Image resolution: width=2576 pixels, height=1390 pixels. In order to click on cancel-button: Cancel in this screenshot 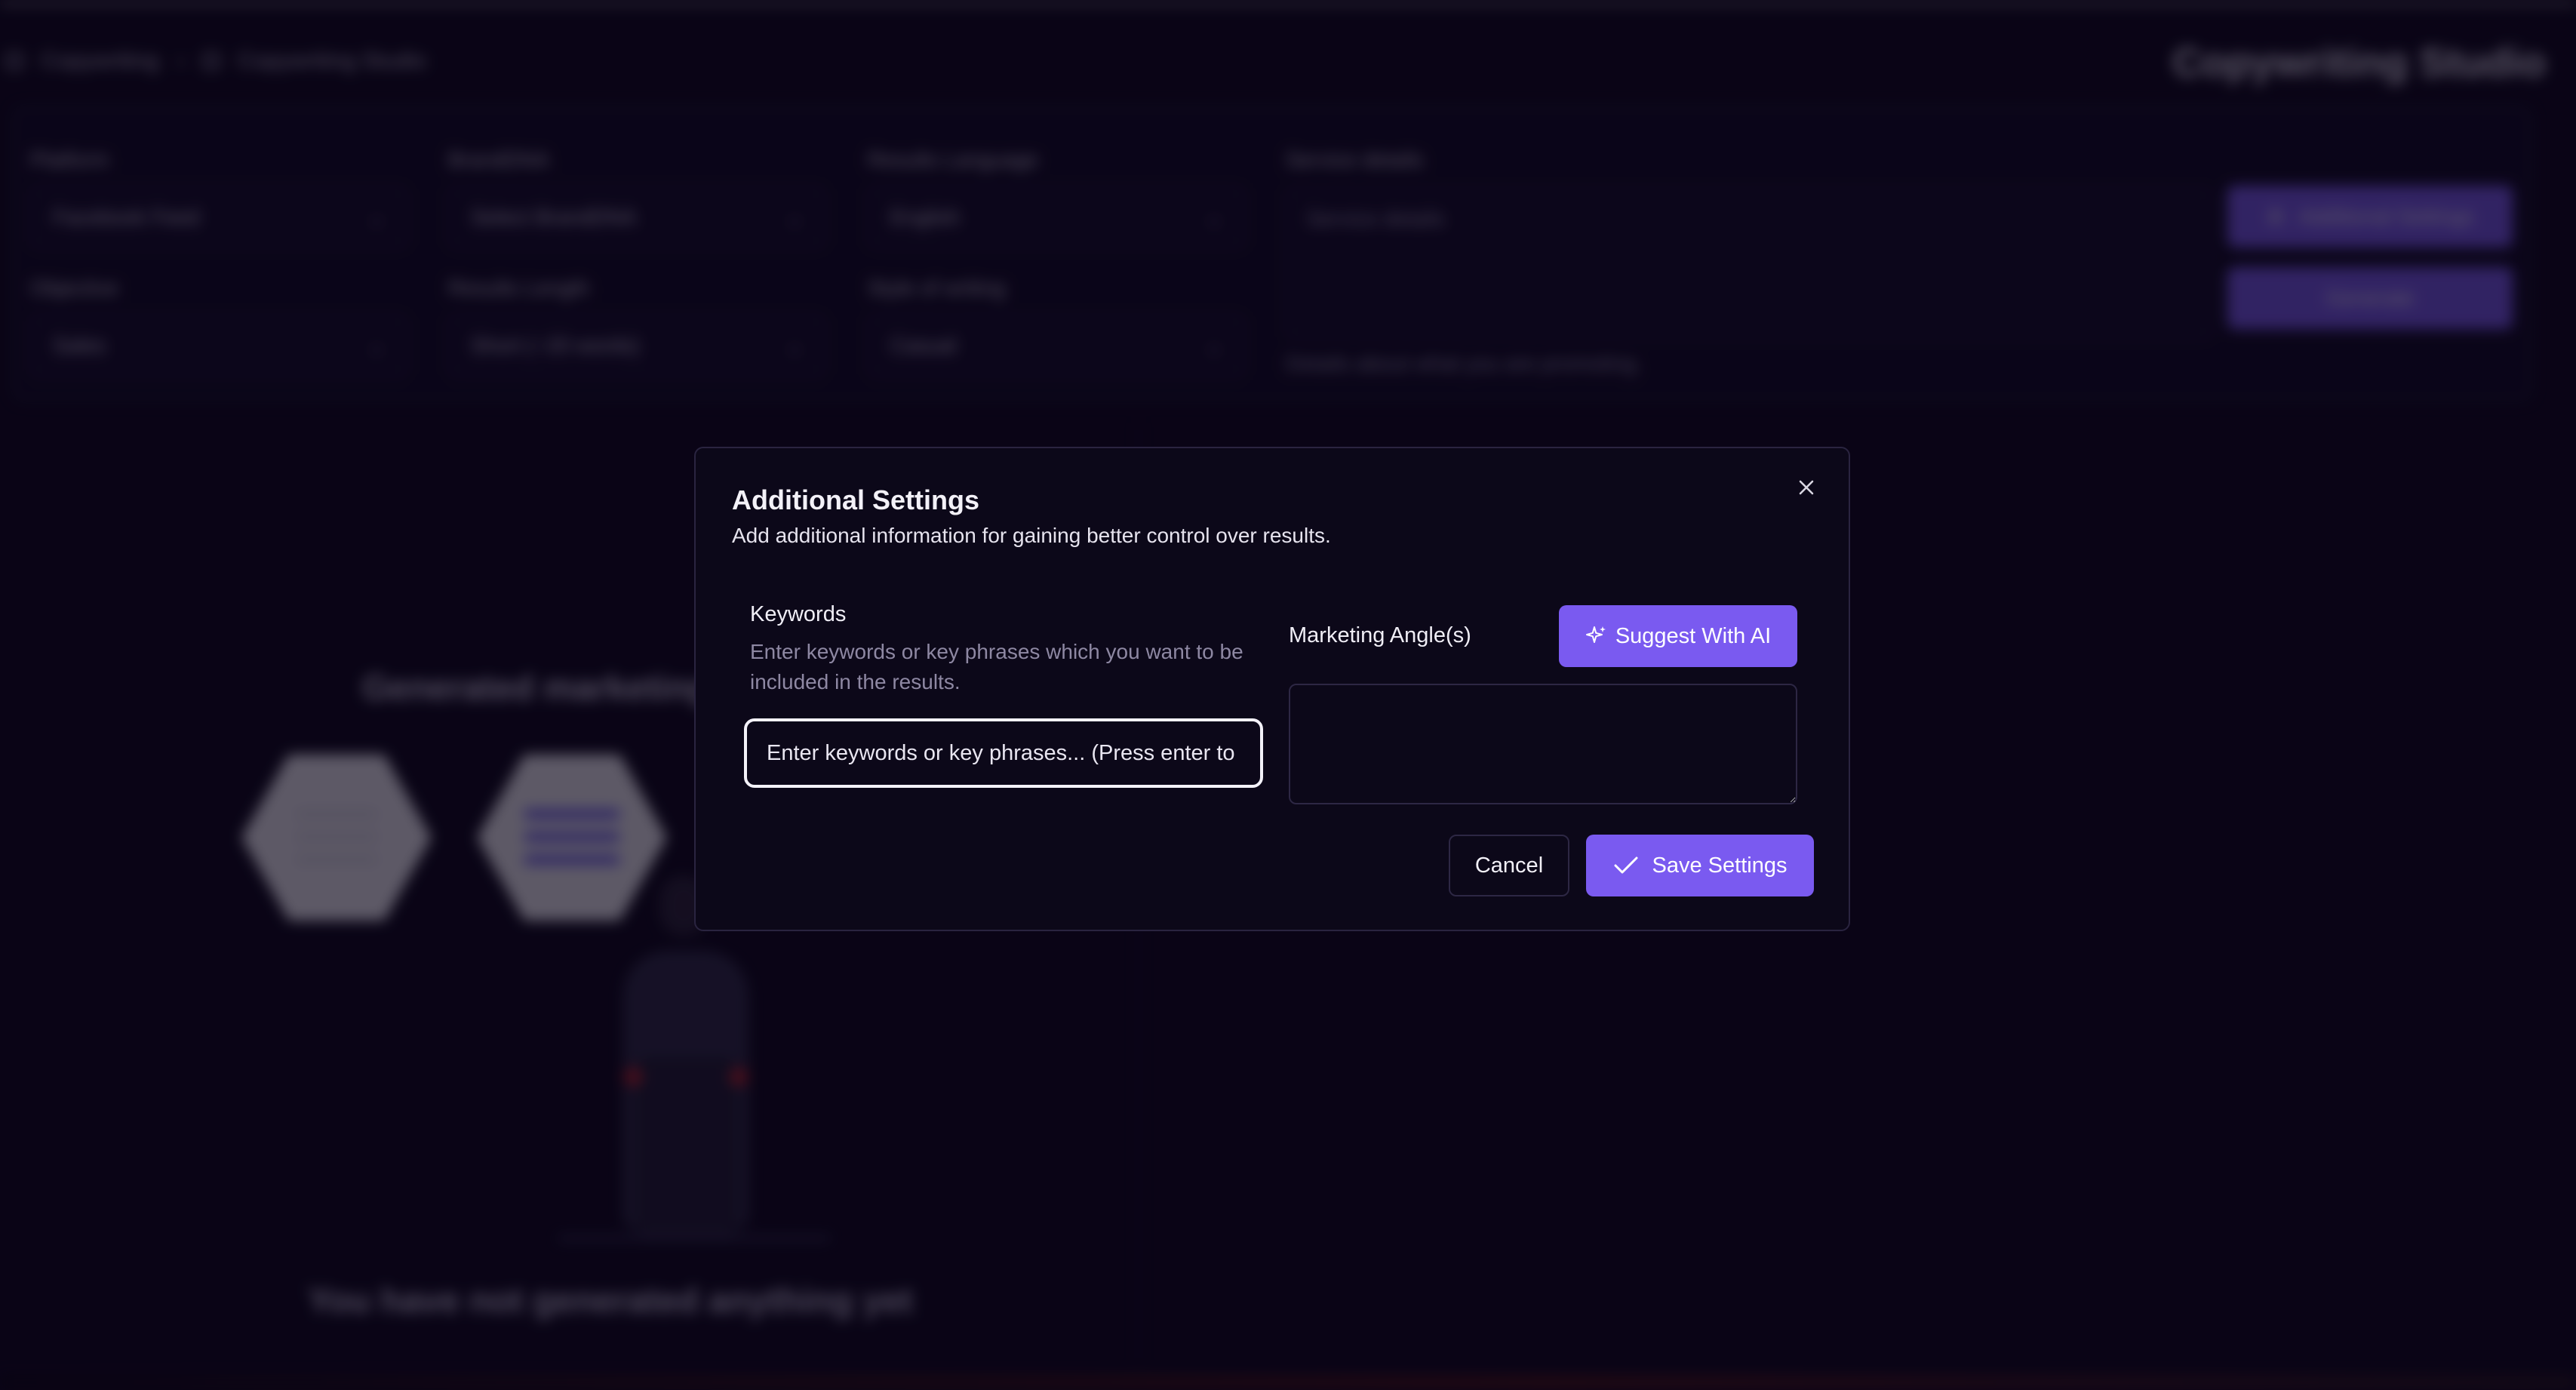, I will do `click(1509, 865)`.